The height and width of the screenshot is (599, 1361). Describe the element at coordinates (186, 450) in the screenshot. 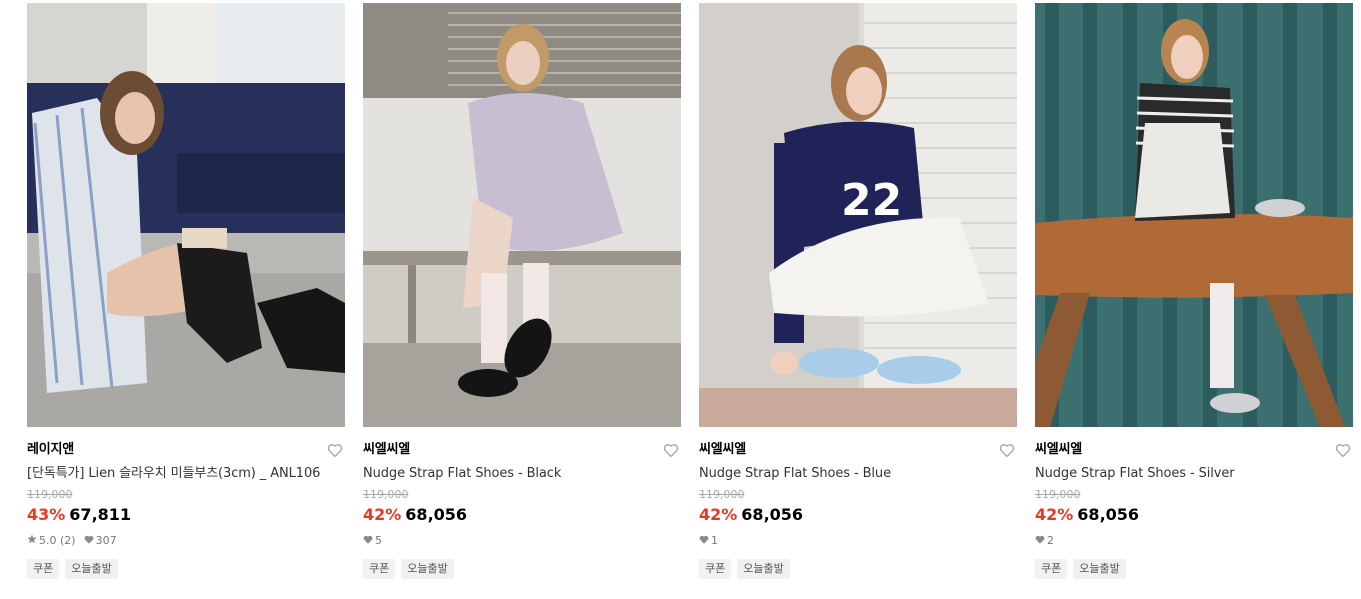

I see `brand-name: 레이지앤` at that location.